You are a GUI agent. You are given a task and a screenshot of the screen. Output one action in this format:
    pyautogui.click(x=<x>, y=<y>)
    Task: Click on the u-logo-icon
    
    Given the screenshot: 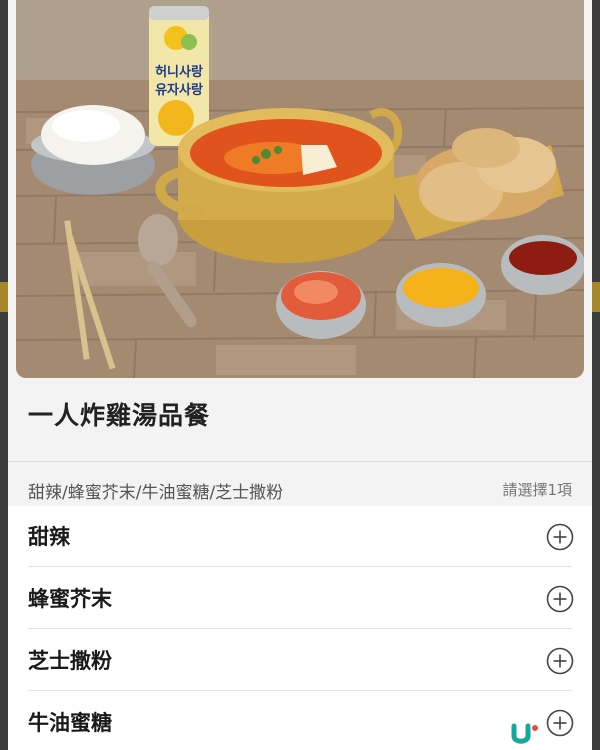 What is the action you would take?
    pyautogui.click(x=526, y=734)
    